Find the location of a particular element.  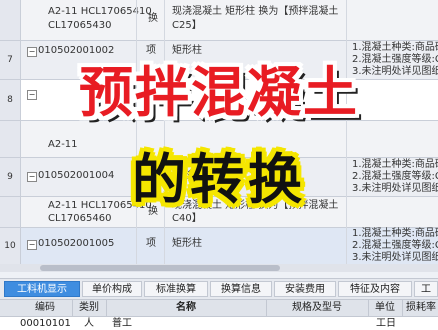

item-desc-3: 3.未注明处详见图纸 is located at coordinates (395, 257).